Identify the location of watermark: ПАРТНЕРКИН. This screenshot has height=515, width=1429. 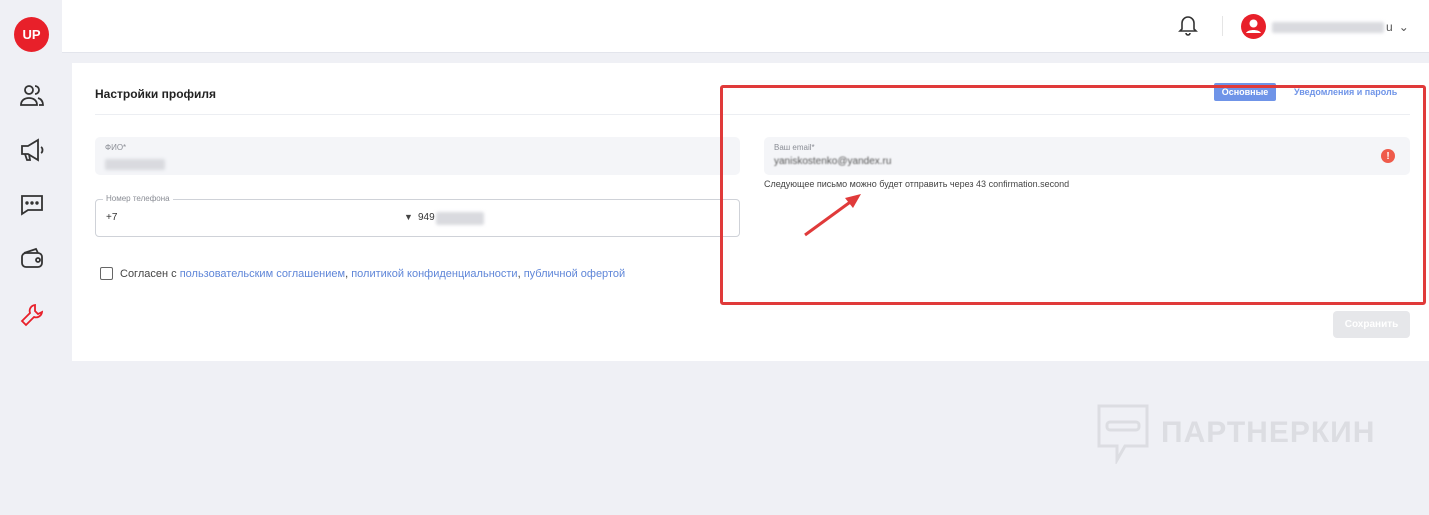
(1235, 433).